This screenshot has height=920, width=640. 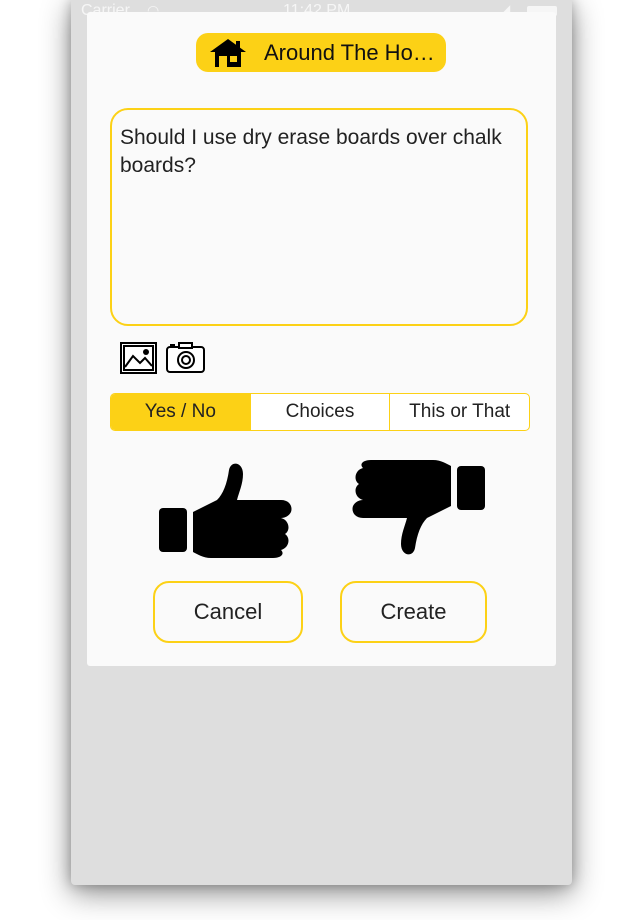 I want to click on cancel-button: Cancel, so click(x=228, y=612).